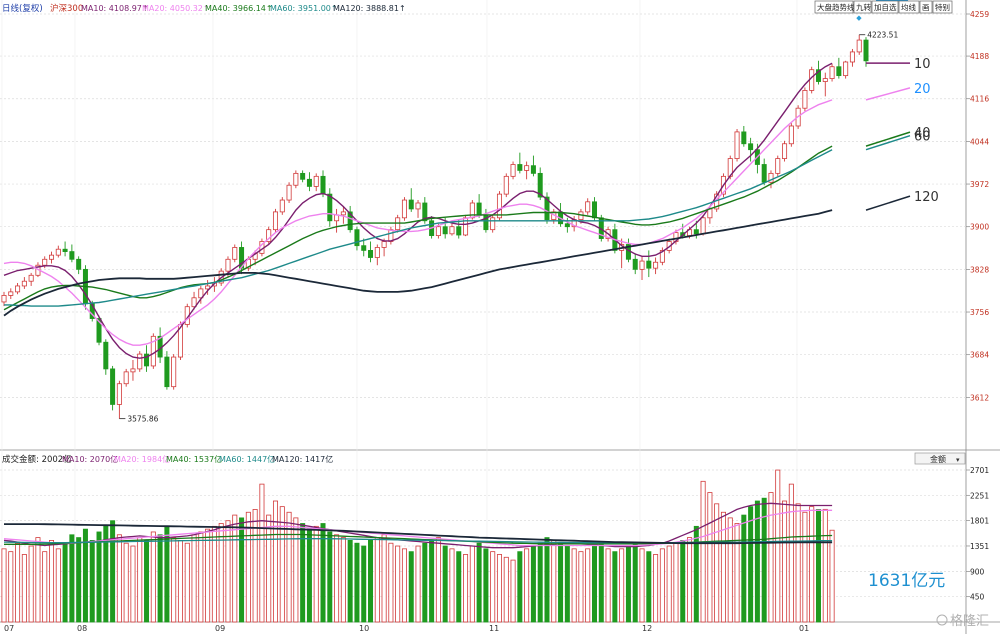  I want to click on volume-legend-item: MA40: 1537亿, so click(194, 459).